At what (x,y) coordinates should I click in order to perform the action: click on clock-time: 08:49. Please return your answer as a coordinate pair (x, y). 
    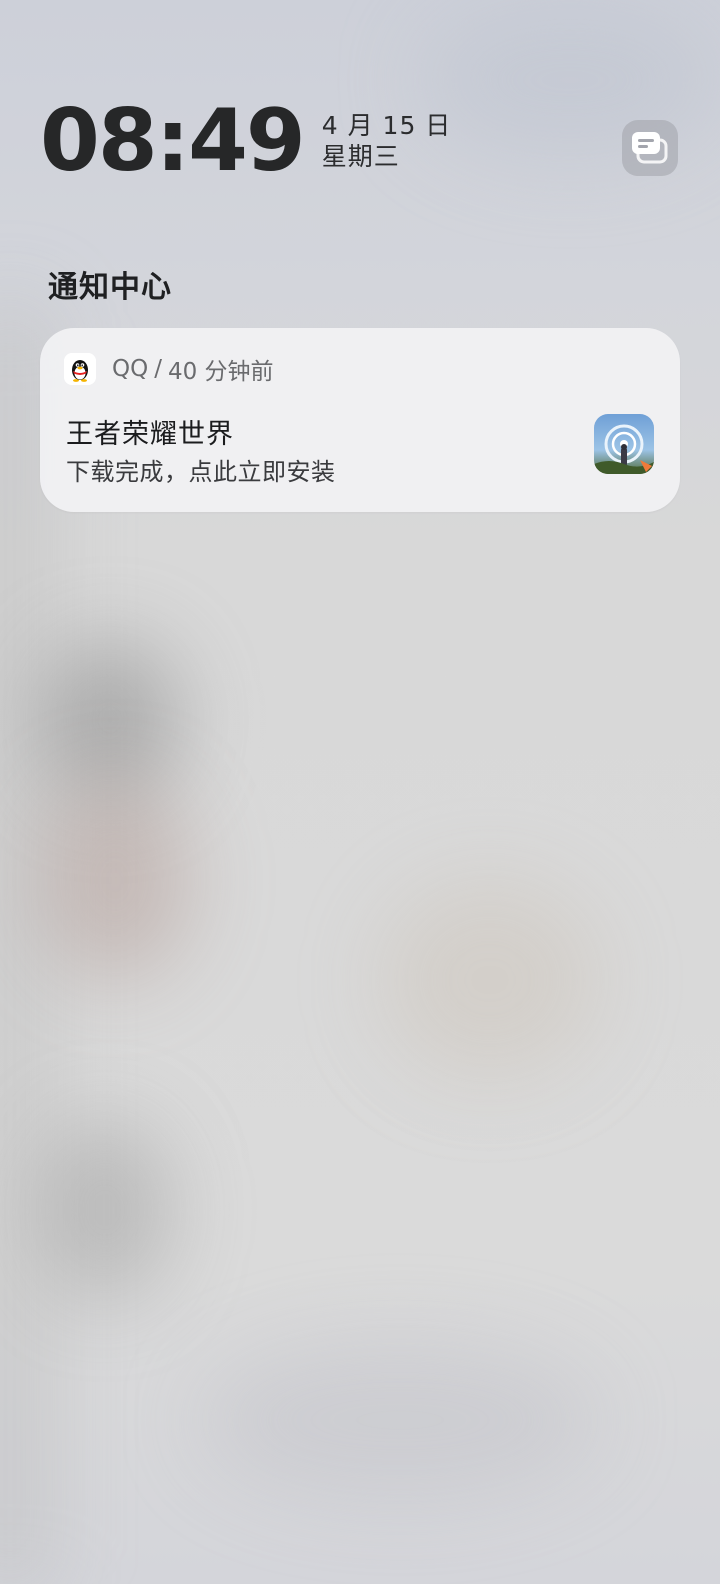
    Looking at the image, I should click on (173, 141).